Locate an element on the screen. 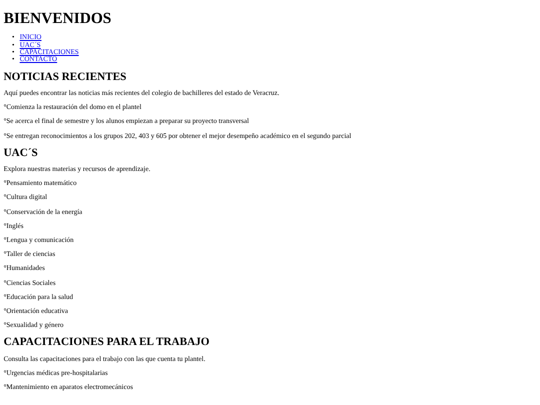 This screenshot has width=540, height=405. section-heading: NOTICIAS RECIENTES is located at coordinates (66, 77).